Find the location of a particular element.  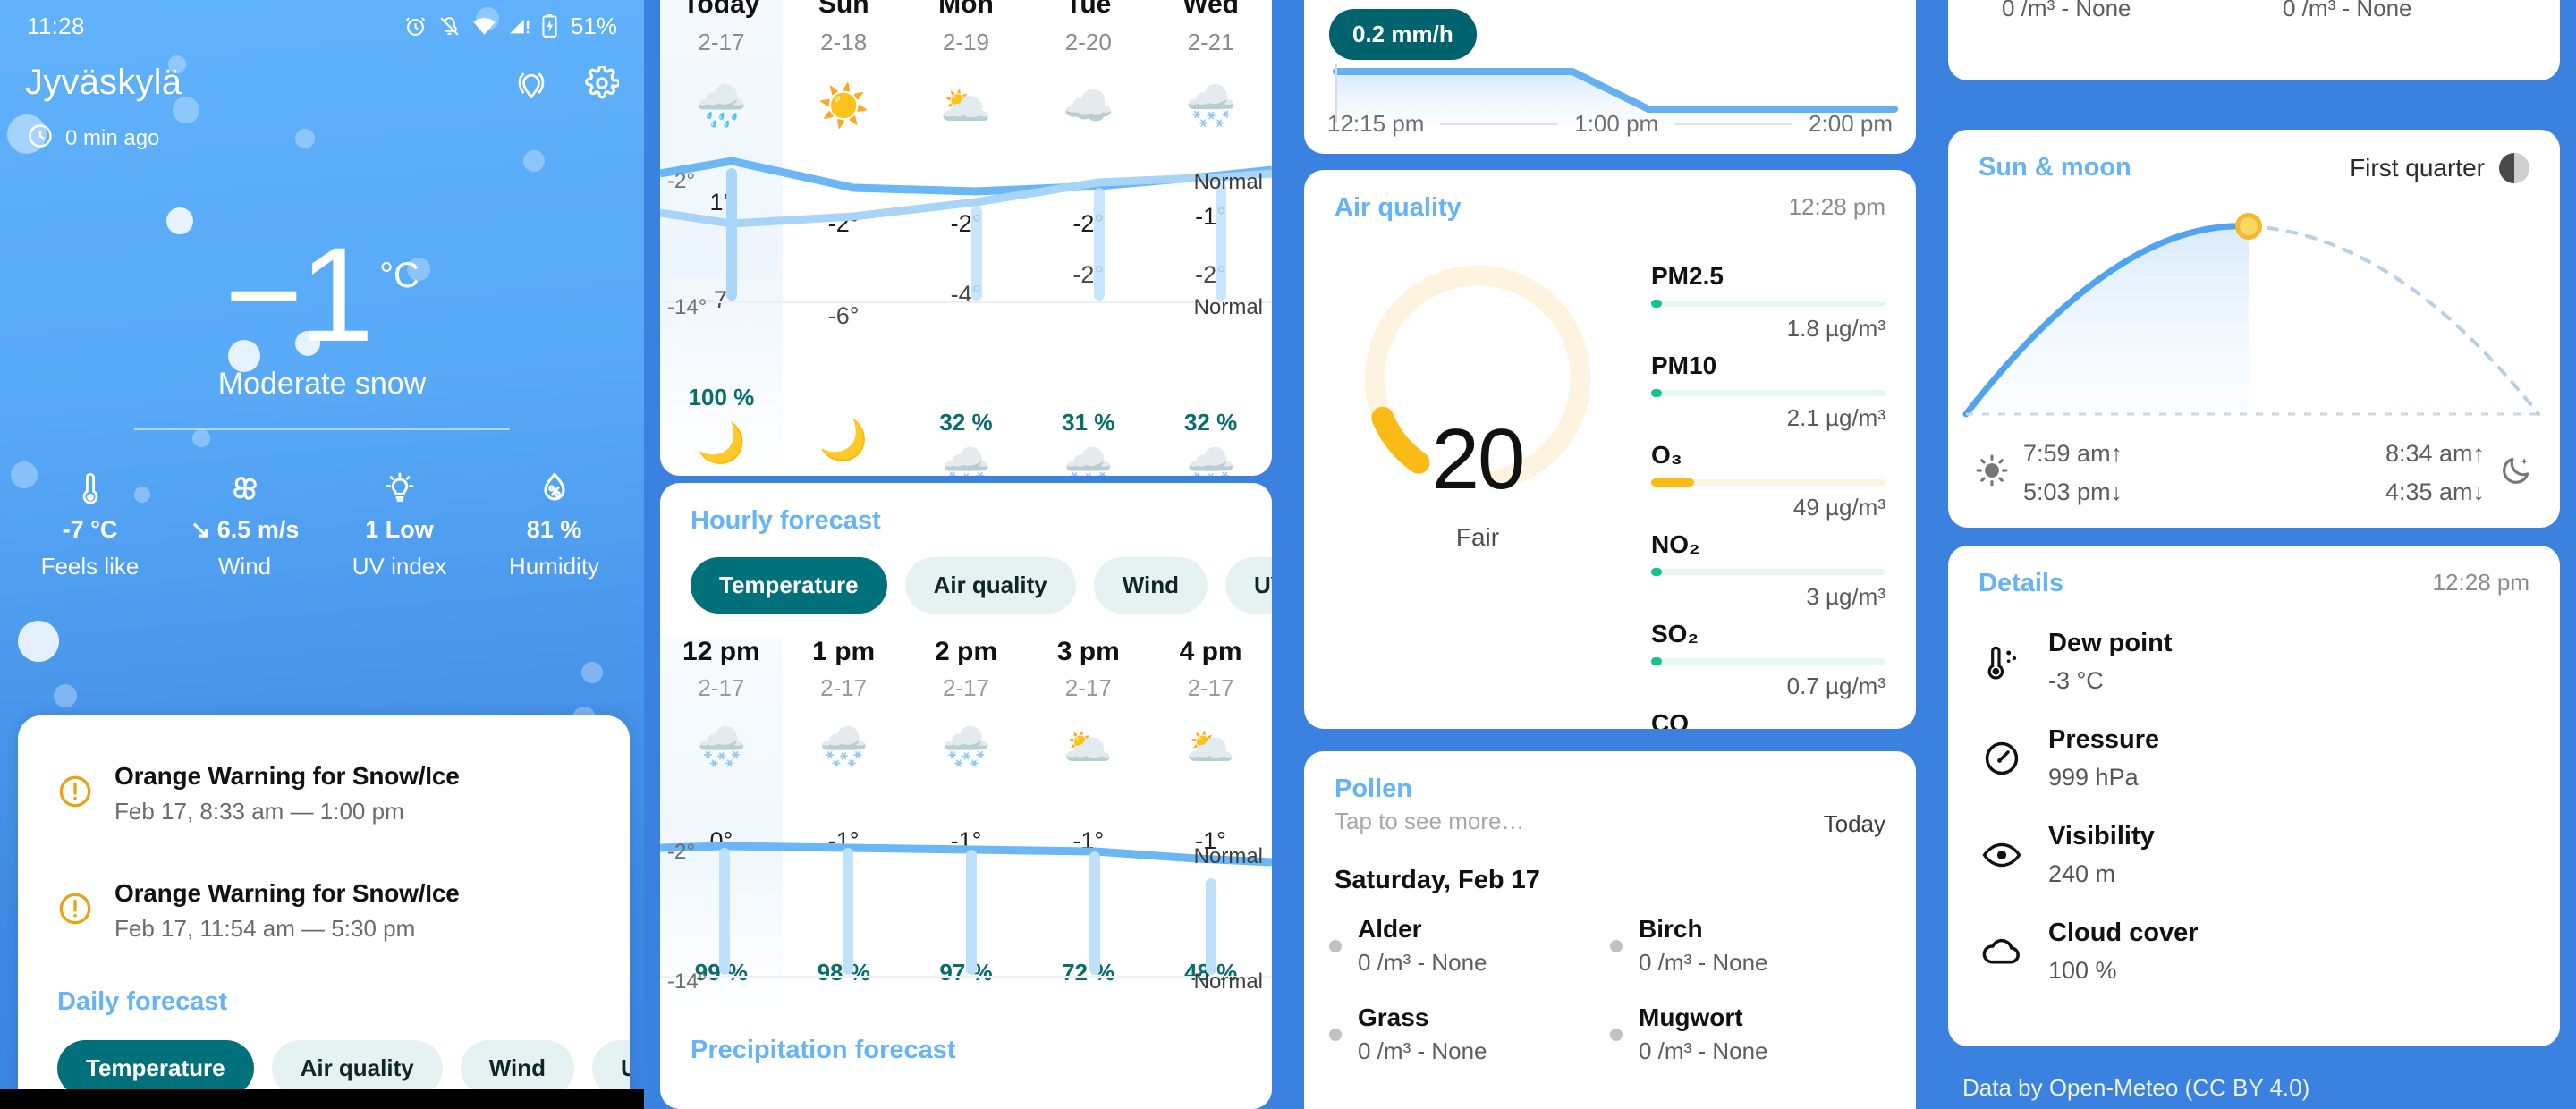

alarm-icon is located at coordinates (415, 27).